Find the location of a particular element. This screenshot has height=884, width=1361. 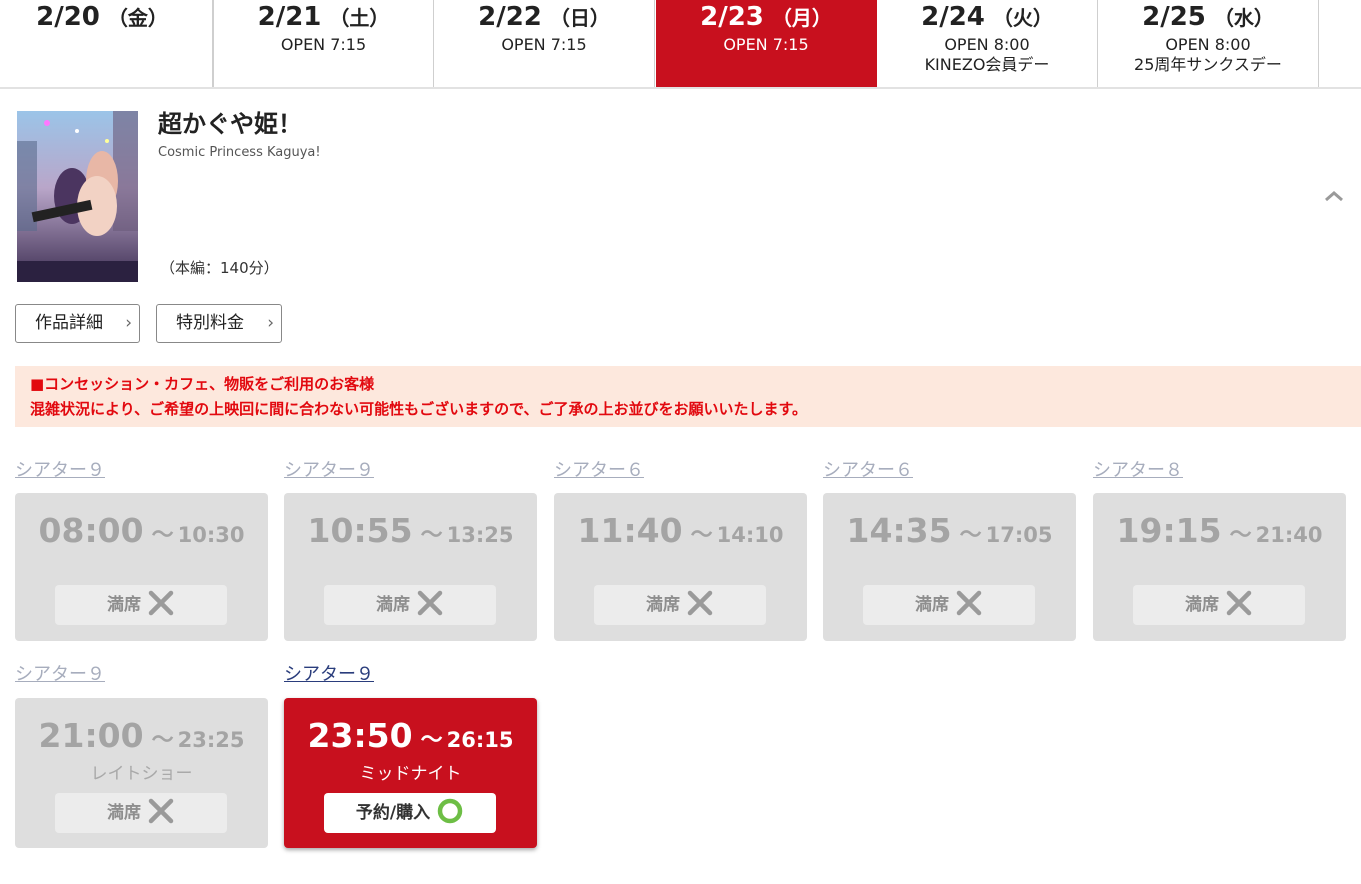

start-time: 19:15 is located at coordinates (1169, 530).